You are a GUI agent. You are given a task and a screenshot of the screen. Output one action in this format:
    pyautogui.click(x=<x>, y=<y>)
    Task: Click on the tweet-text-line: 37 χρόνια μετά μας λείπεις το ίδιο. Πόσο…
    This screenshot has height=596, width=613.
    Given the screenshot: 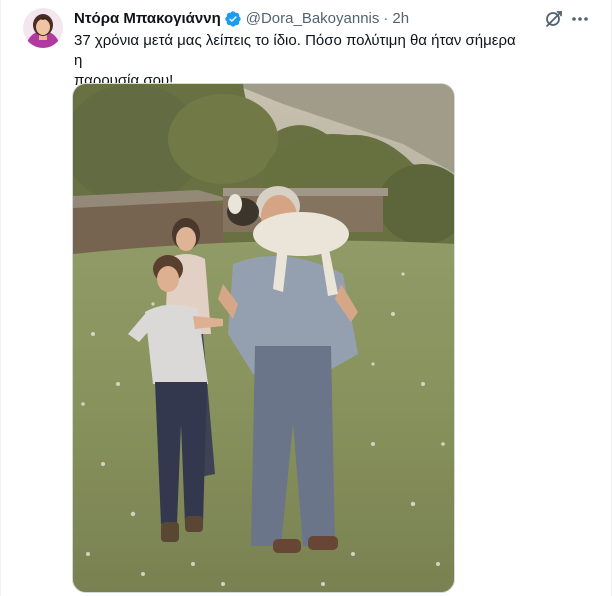 What is the action you would take?
    pyautogui.click(x=295, y=50)
    